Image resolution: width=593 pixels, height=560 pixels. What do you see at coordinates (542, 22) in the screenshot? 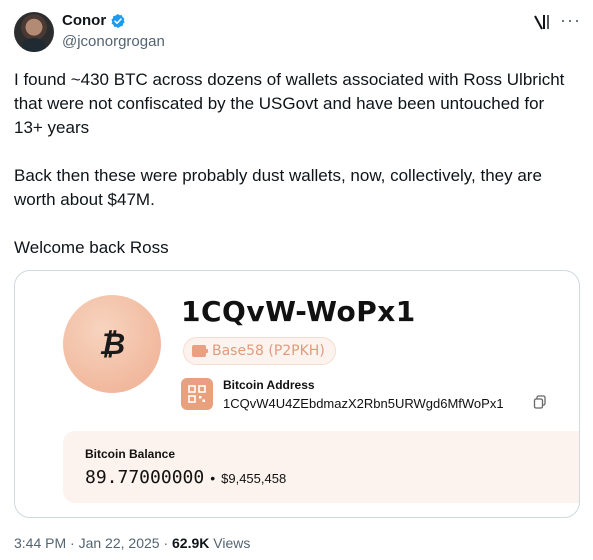
I see `grok-icon` at bounding box center [542, 22].